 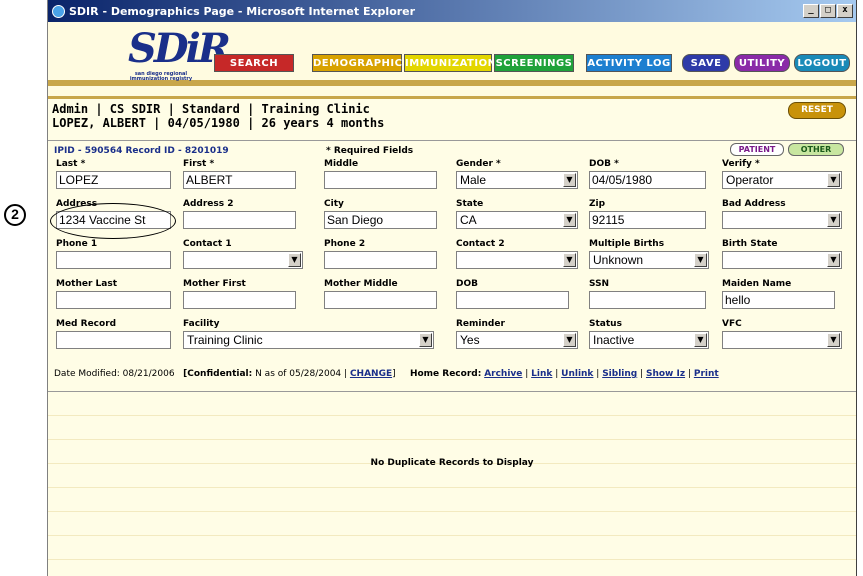 I want to click on phone1-label: Phone 1, so click(x=77, y=244).